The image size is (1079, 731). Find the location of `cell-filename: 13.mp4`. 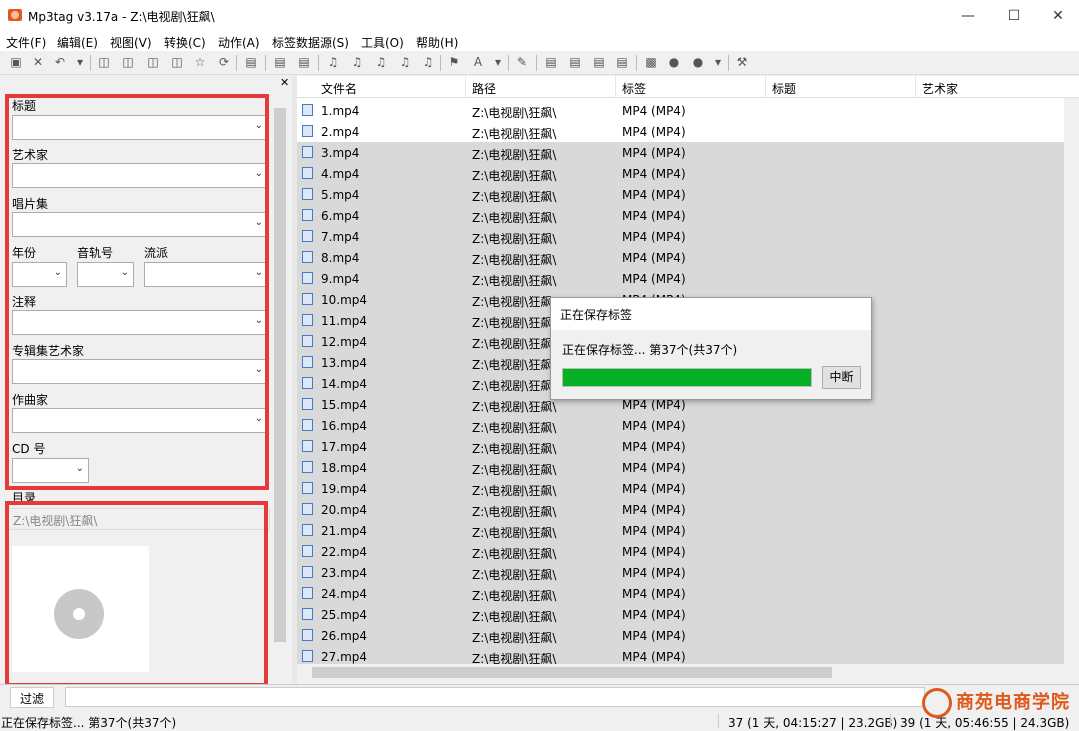

cell-filename: 13.mp4 is located at coordinates (344, 363).